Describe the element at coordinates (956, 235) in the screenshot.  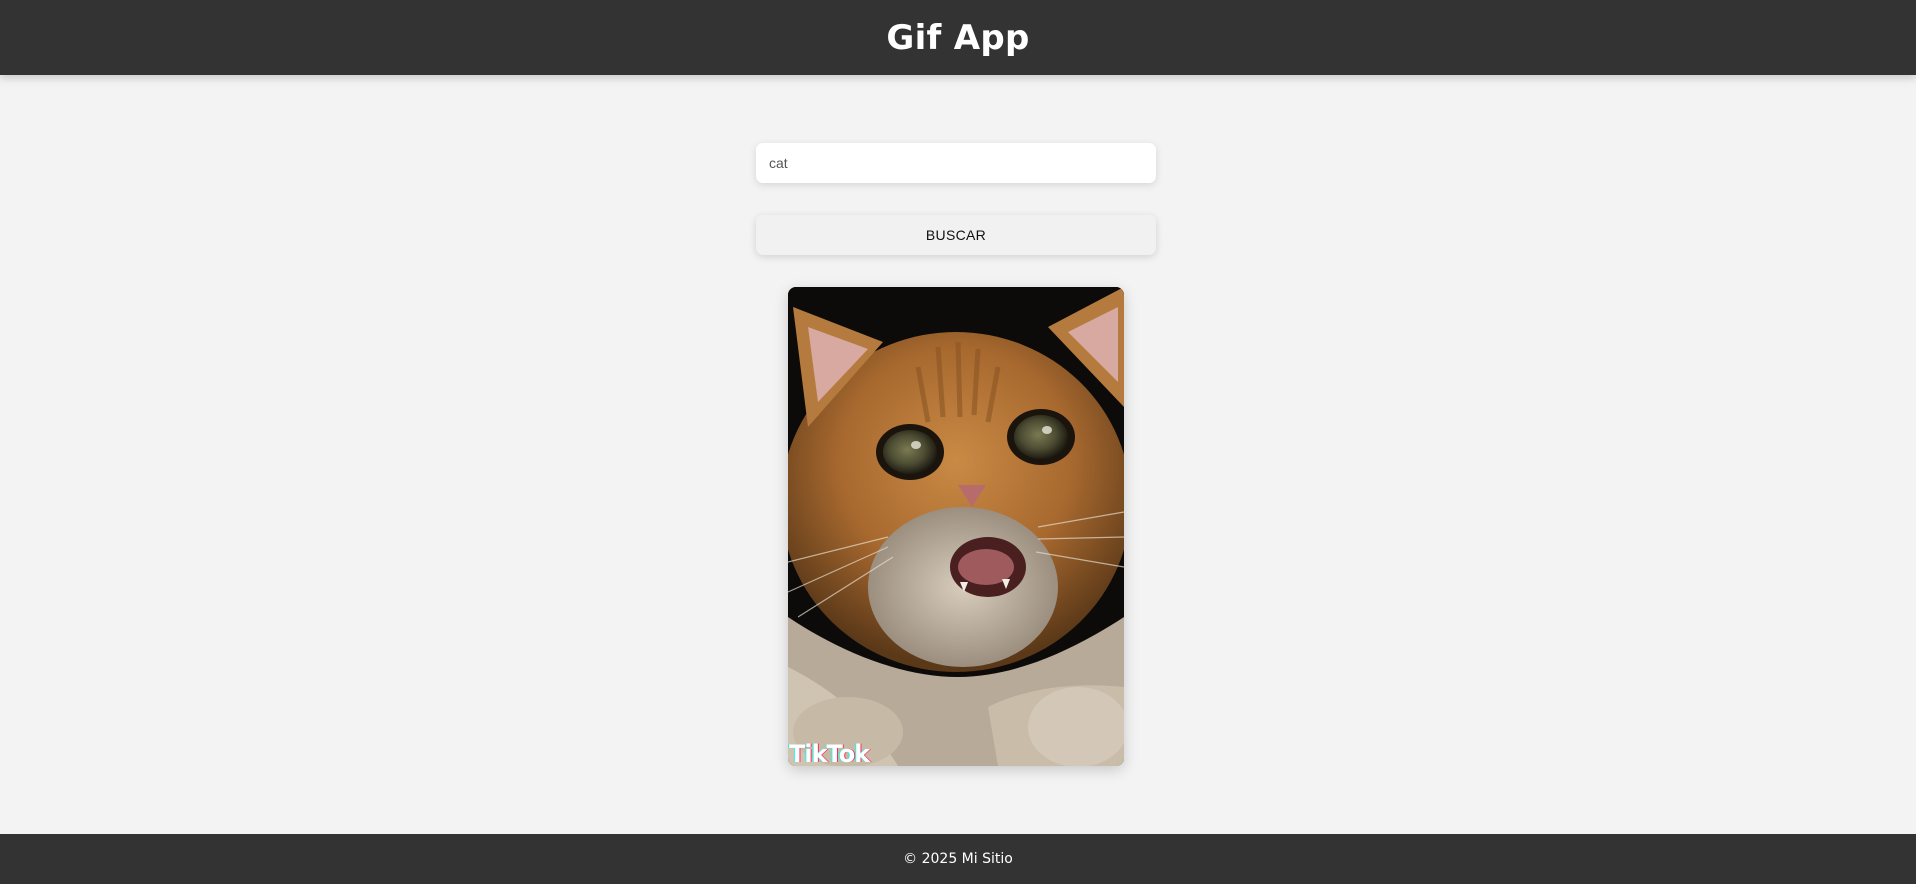
I see `search-button: BUSCAR` at that location.